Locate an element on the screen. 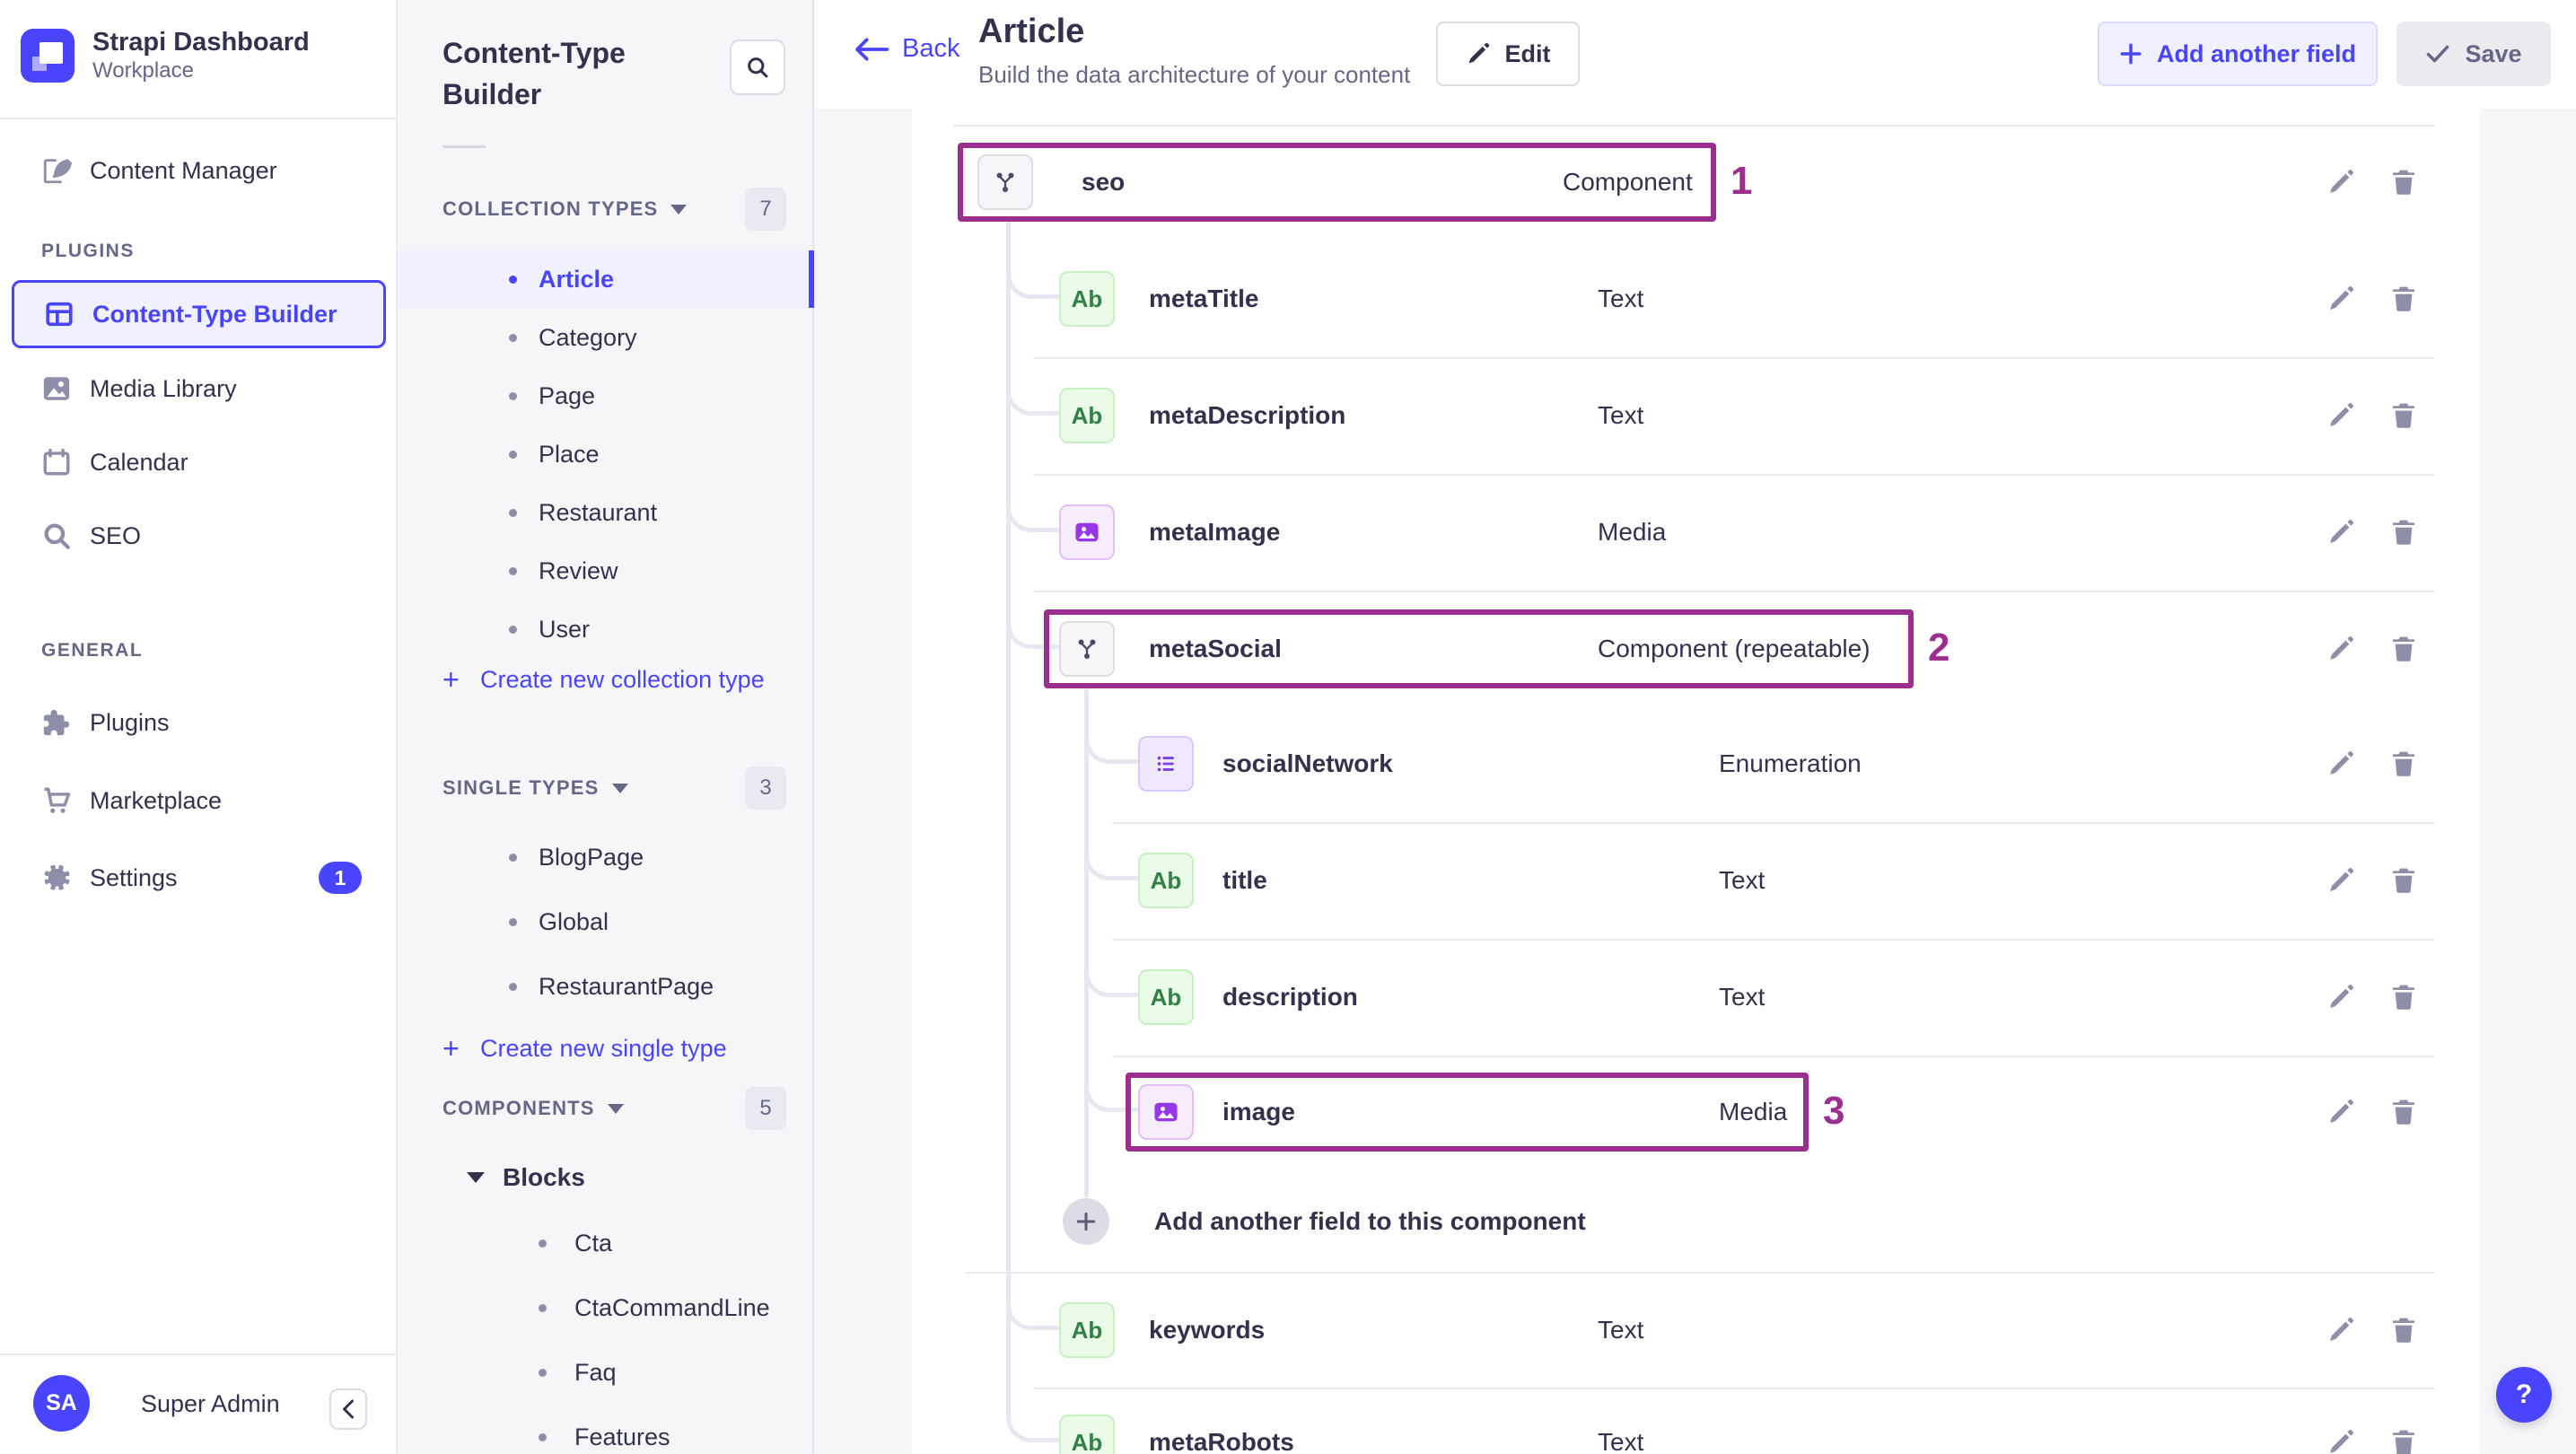 The width and height of the screenshot is (2576, 1454). nav-item-restaurantpage: RestaurantPage is located at coordinates (606, 986).